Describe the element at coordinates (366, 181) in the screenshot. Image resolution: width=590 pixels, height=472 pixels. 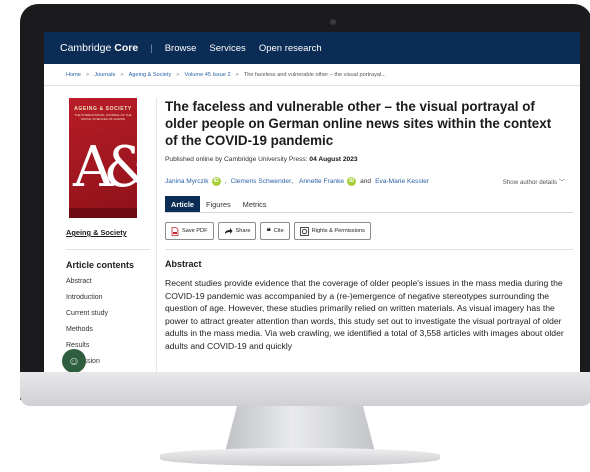
I see `author-and: and` at that location.